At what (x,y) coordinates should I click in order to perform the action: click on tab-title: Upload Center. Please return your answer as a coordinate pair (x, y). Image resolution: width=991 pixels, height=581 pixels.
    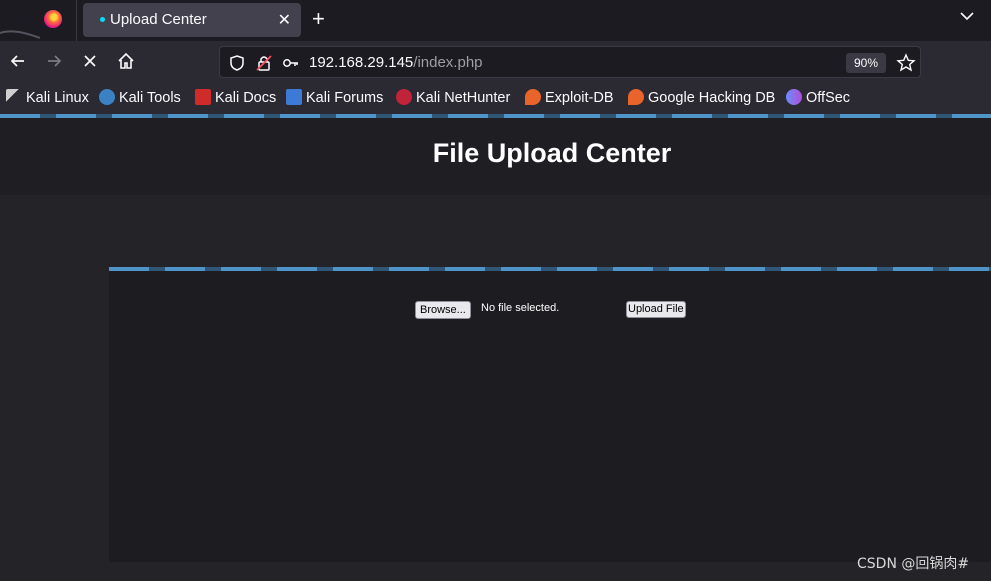
    Looking at the image, I should click on (158, 19).